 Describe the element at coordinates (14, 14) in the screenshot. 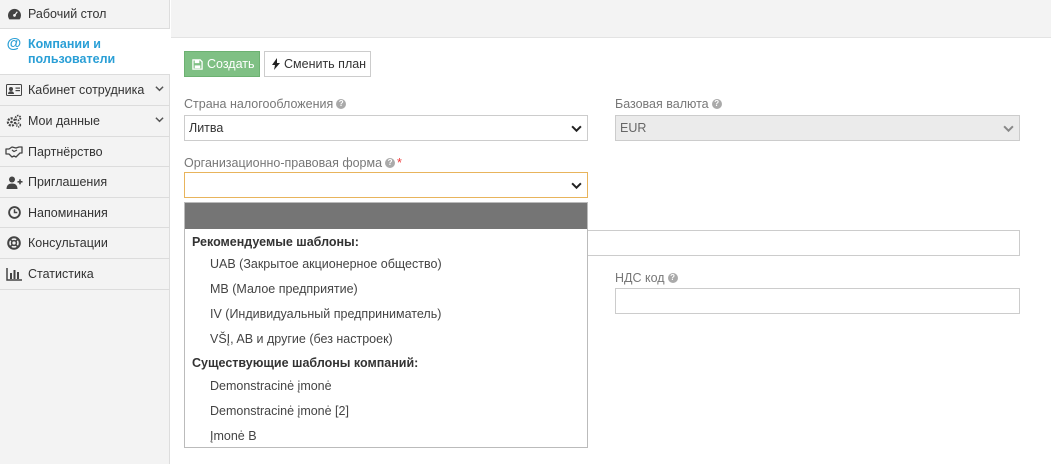

I see `dashboard-icon` at that location.